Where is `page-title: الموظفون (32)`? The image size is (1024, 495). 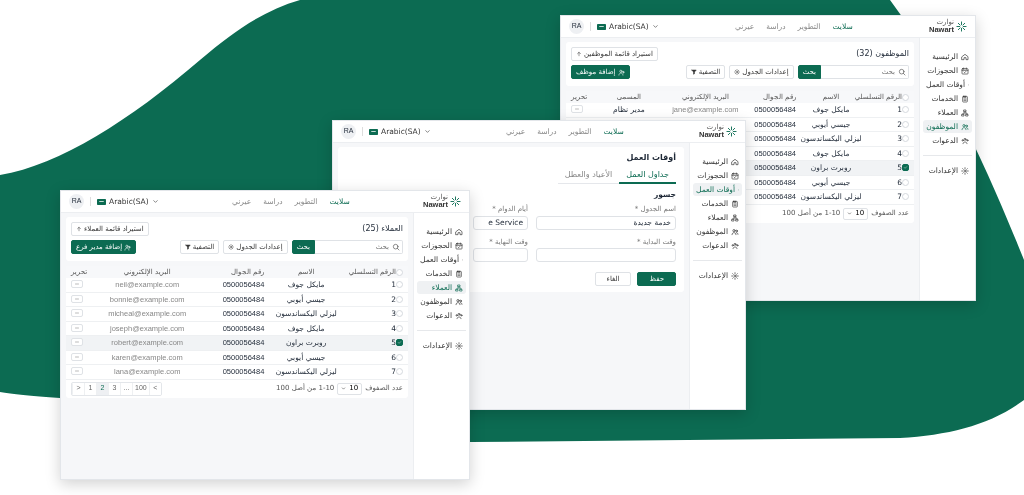
page-title: الموظفون (32) is located at coordinates (882, 54).